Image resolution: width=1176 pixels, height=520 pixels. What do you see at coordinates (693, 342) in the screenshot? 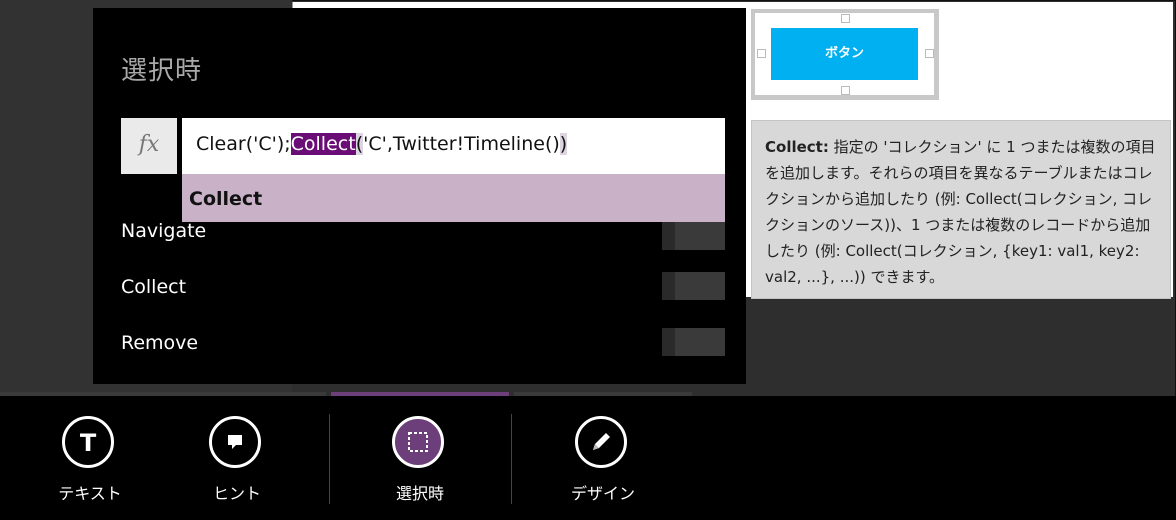
I see `toggle-remove` at bounding box center [693, 342].